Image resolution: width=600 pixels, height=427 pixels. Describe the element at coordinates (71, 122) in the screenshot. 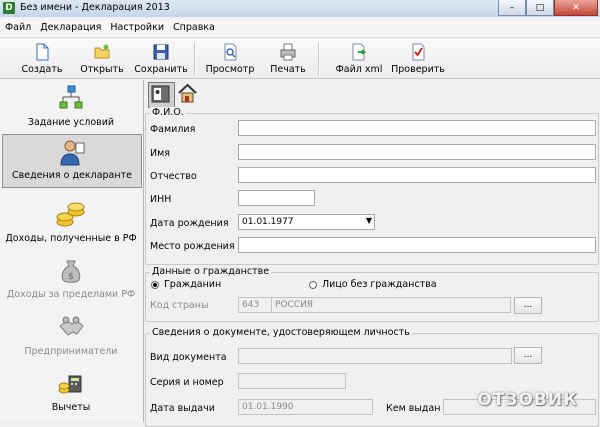

I see `sidebar-label: Задание условий` at that location.